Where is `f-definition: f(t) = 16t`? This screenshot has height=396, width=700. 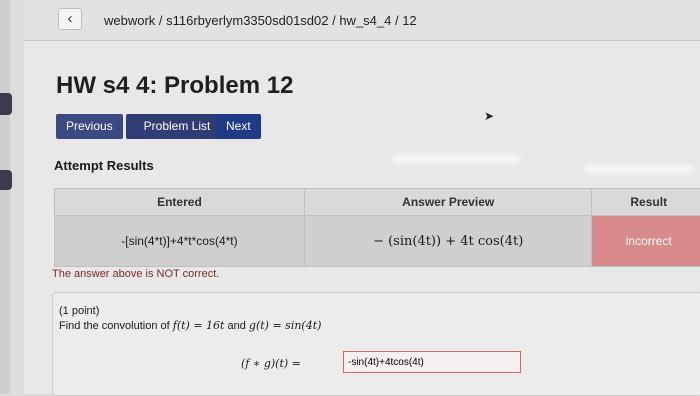
f-definition: f(t) = 16t is located at coordinates (199, 325).